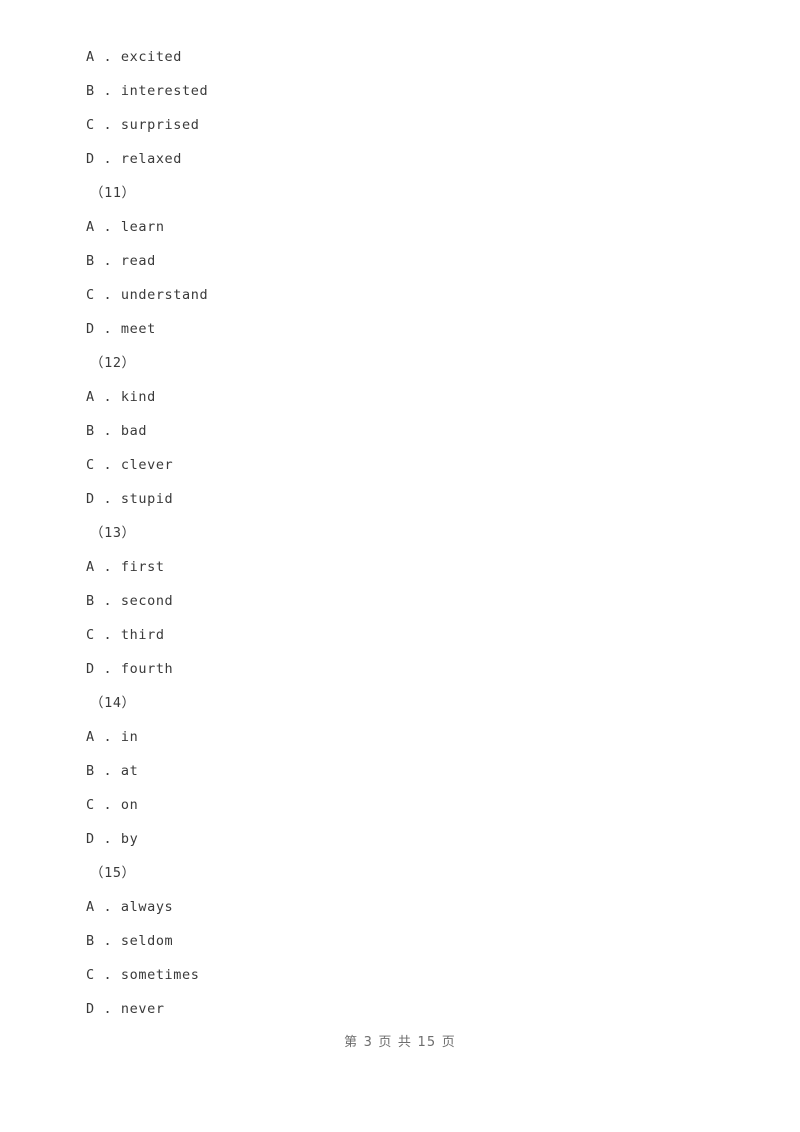 This screenshot has height=1132, width=800. What do you see at coordinates (406, 125) in the screenshot?
I see `option-line: C . surprised` at bounding box center [406, 125].